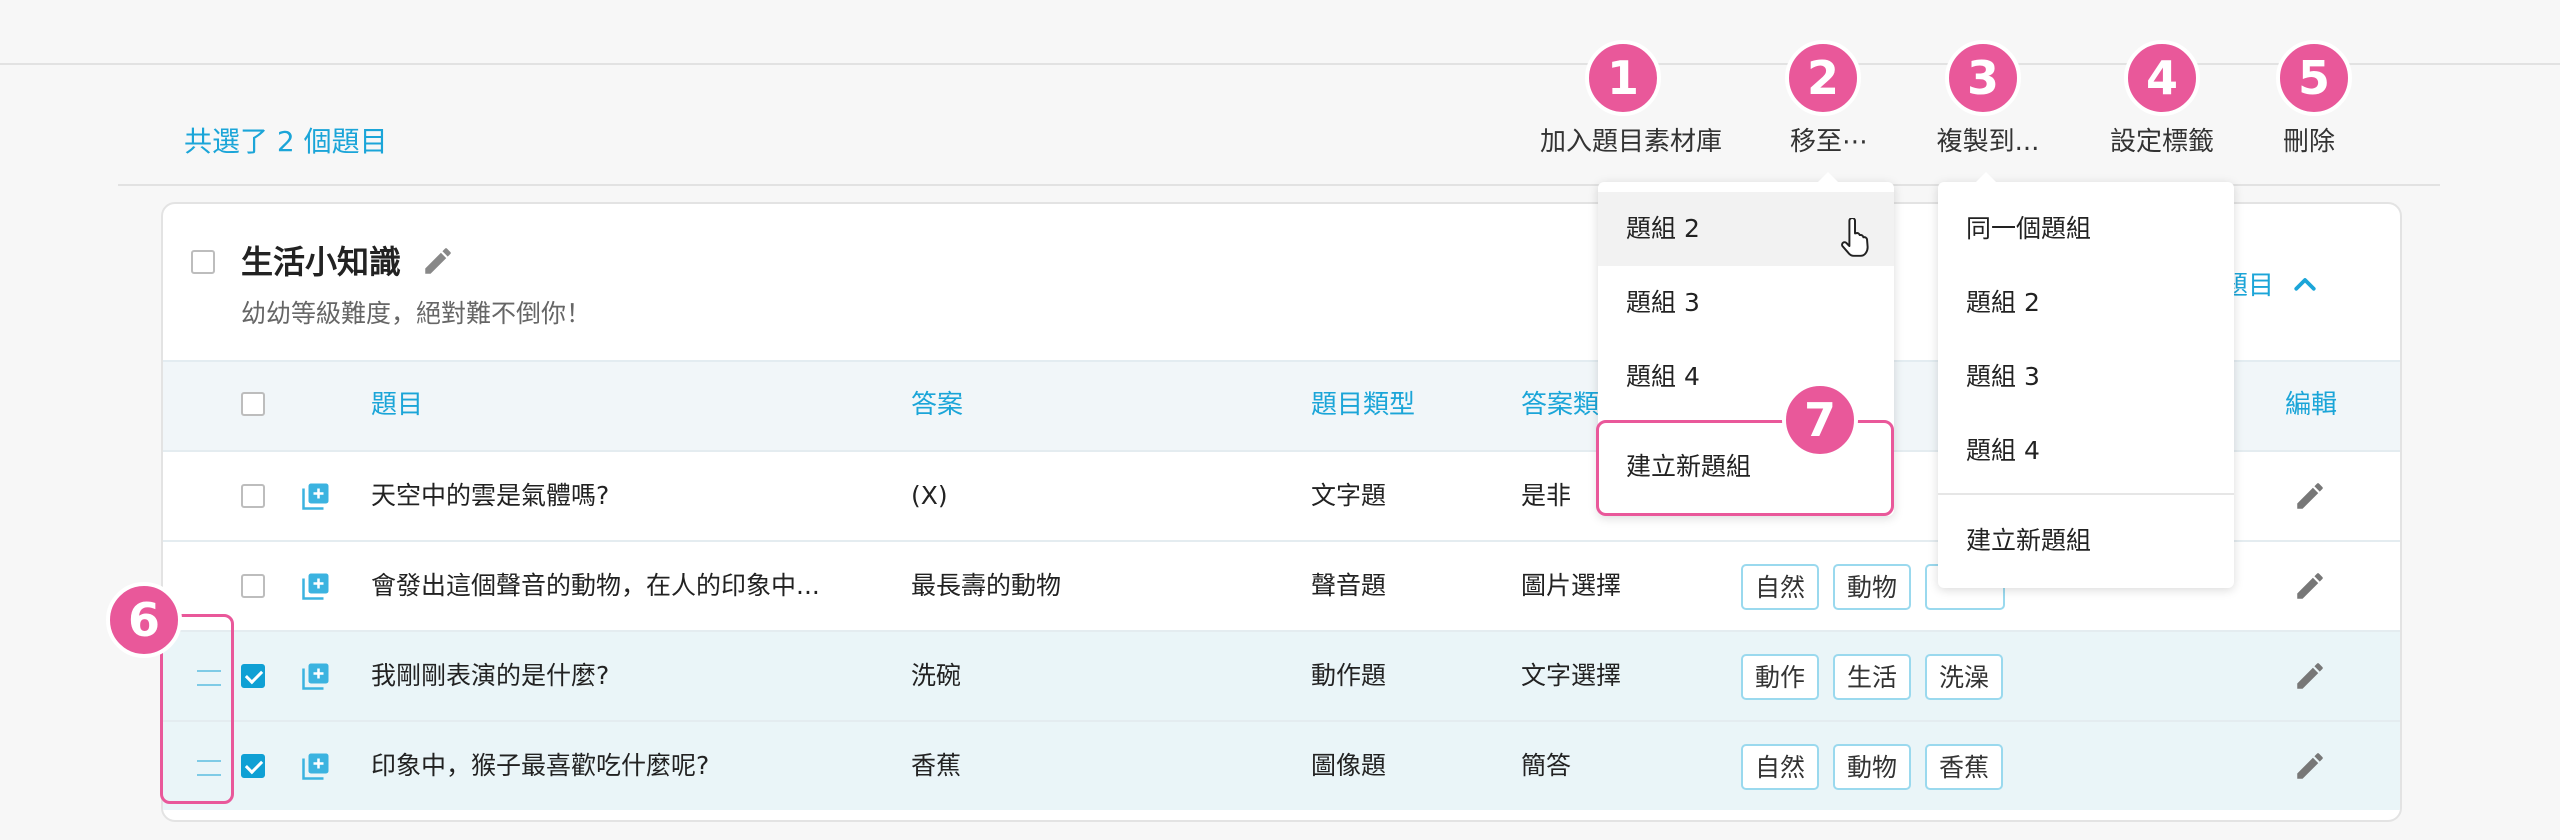  What do you see at coordinates (1363, 405) in the screenshot?
I see `header-type: 題目類型` at bounding box center [1363, 405].